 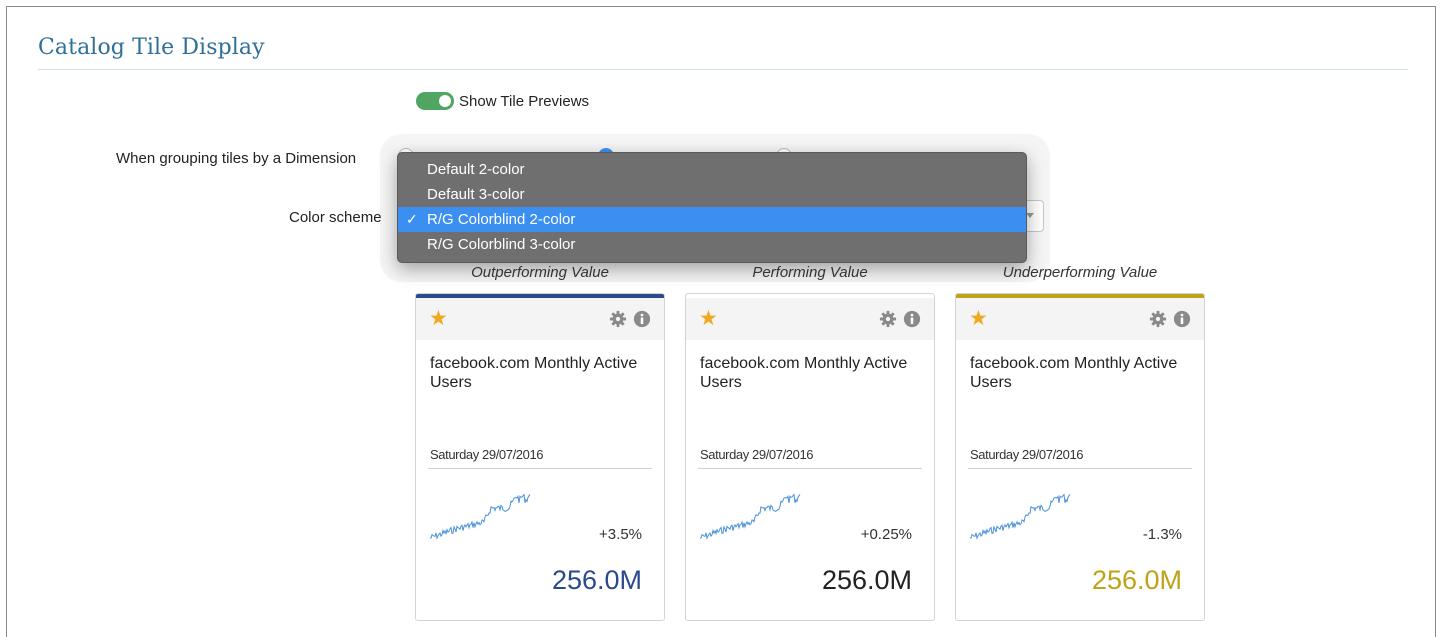 What do you see at coordinates (810, 272) in the screenshot?
I see `caption-performing: Performing Value` at bounding box center [810, 272].